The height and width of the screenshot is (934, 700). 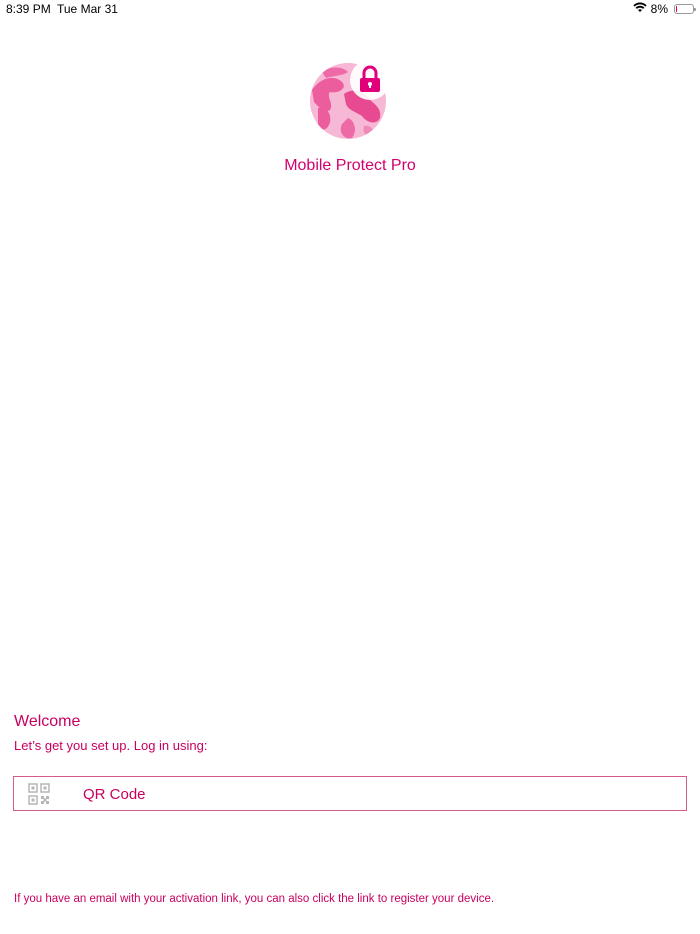 What do you see at coordinates (47, 721) in the screenshot?
I see `welcome-title: Welcome` at bounding box center [47, 721].